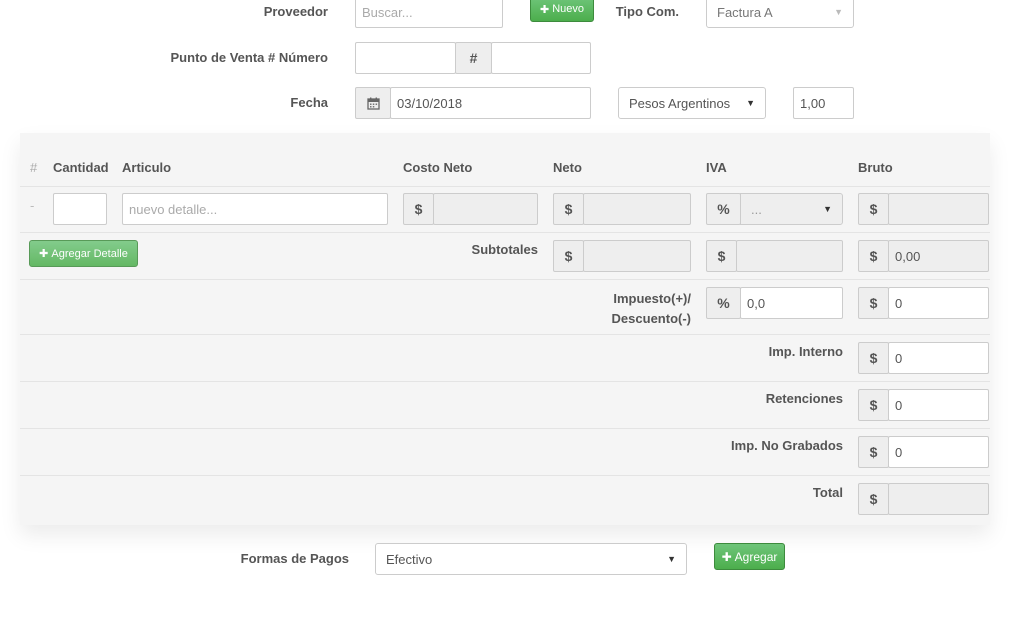  I want to click on subtotal-iva-input, so click(789, 256).